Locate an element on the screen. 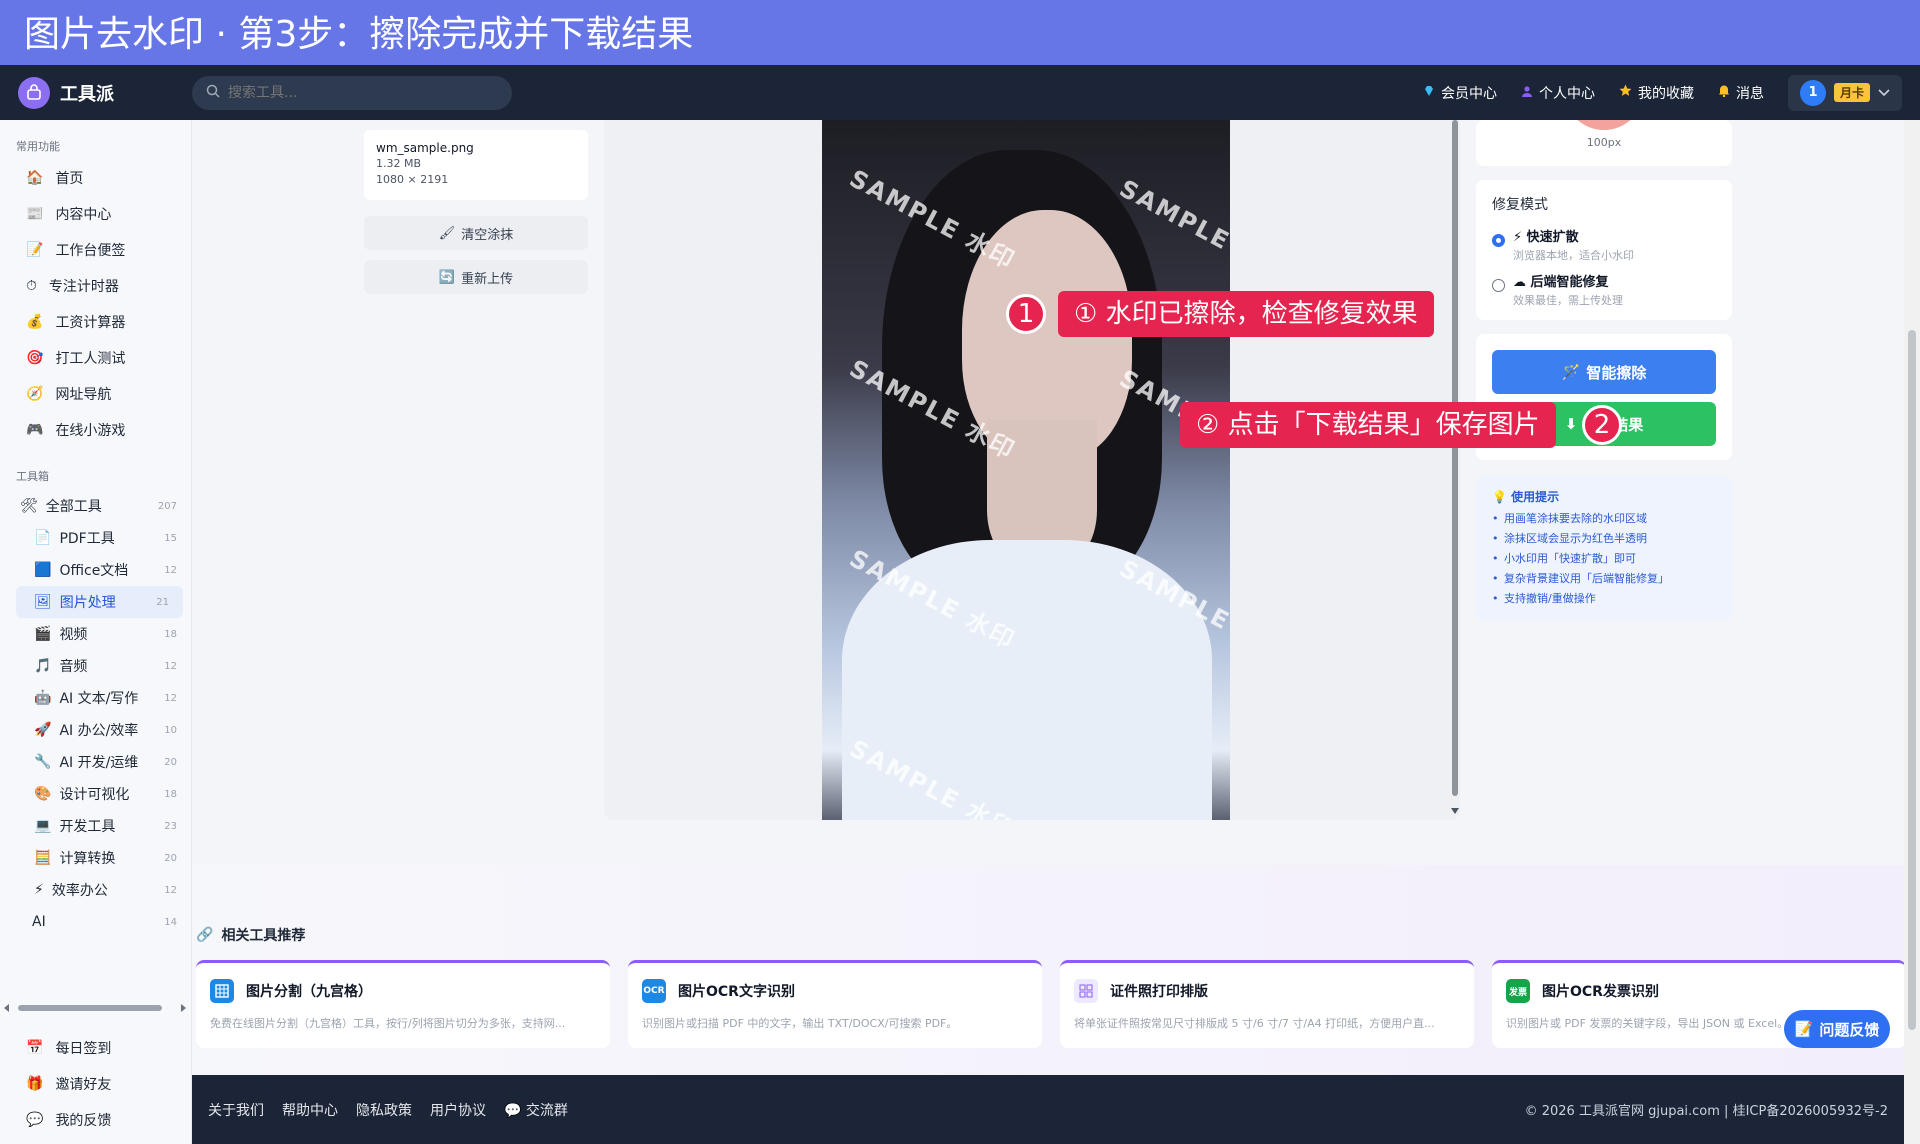 The height and width of the screenshot is (1144, 1920). feedback-label: 问题反馈 is located at coordinates (1849, 1029).